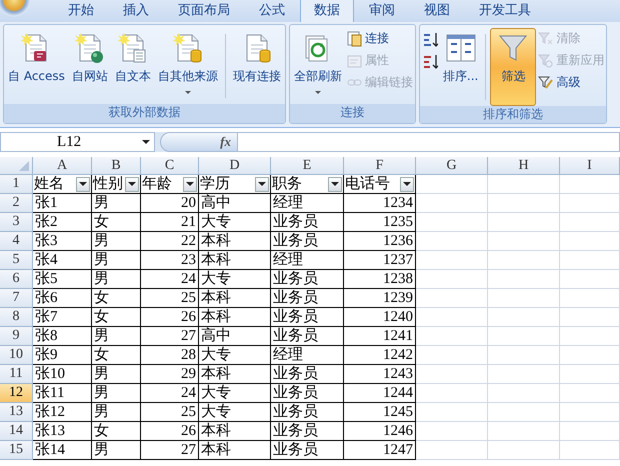 The image size is (620, 466). What do you see at coordinates (380, 412) in the screenshot?
I see `table-cell: 1245` at bounding box center [380, 412].